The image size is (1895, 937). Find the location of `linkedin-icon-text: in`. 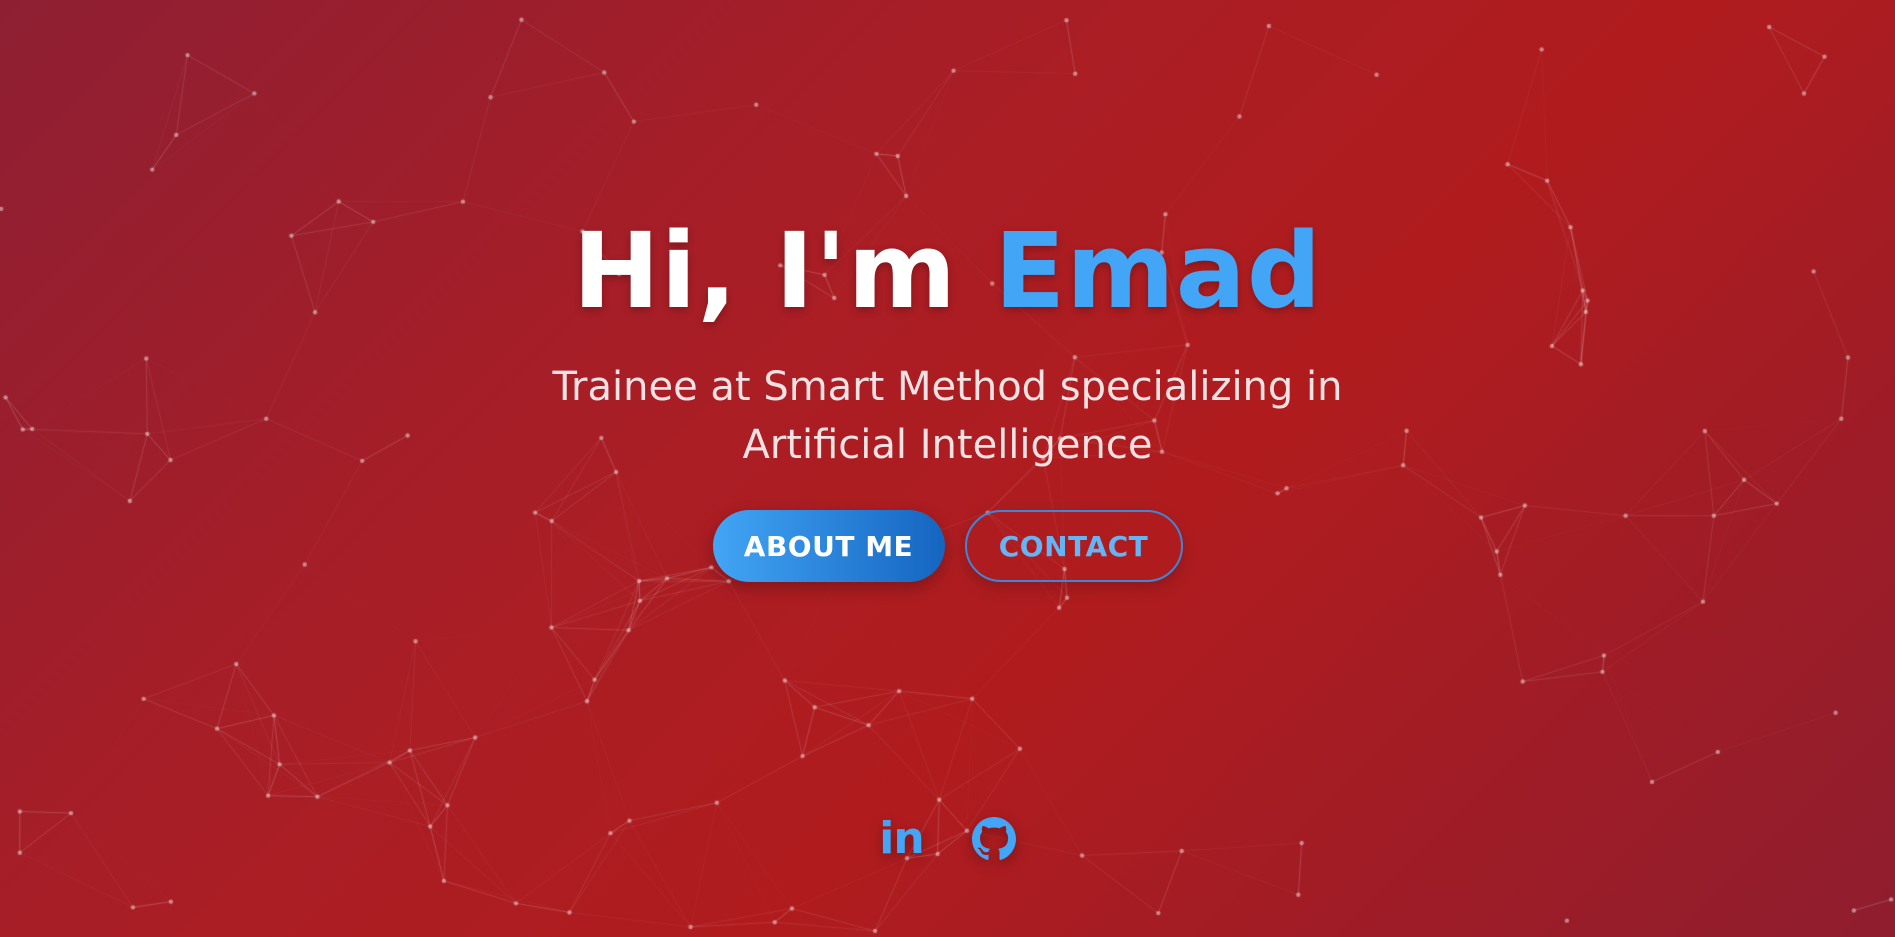

linkedin-icon-text: in is located at coordinates (901, 838).